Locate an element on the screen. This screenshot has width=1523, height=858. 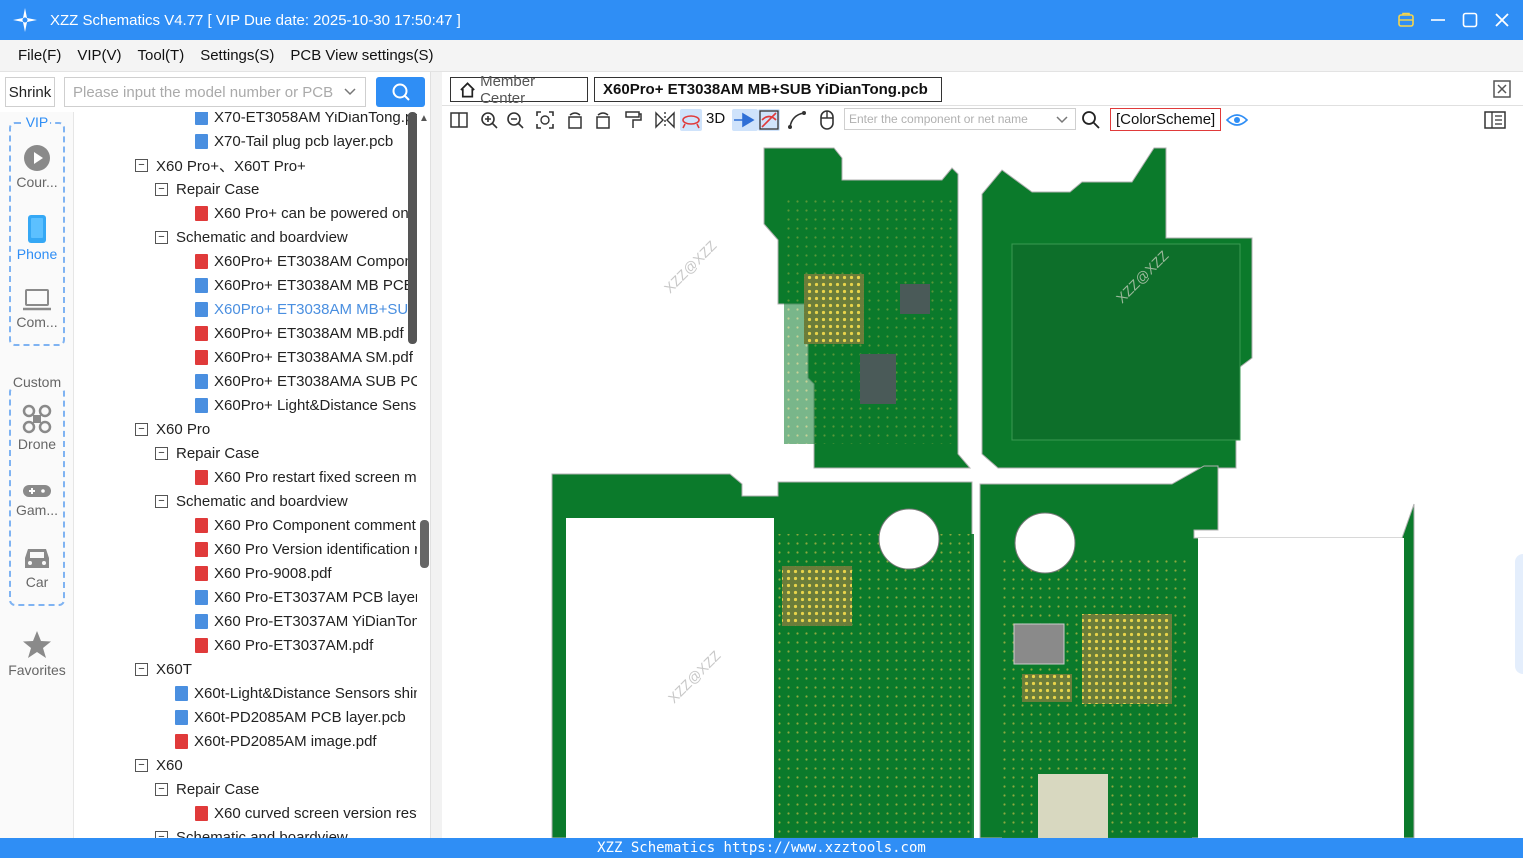
paint-roller-icon is located at coordinates (633, 120).